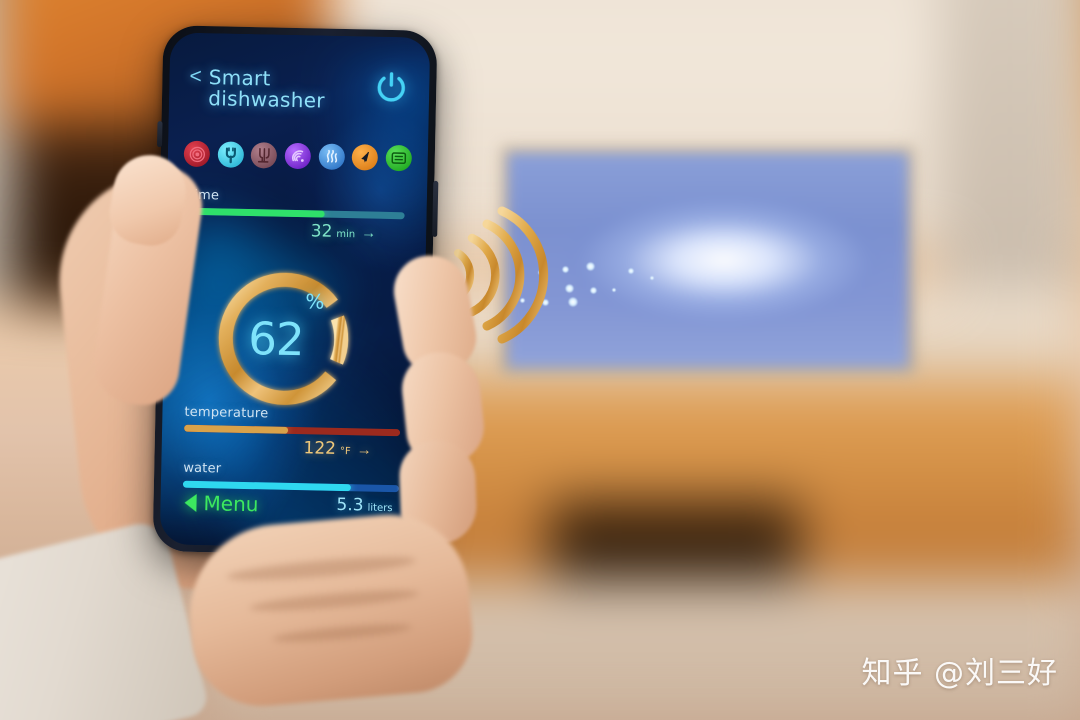 The height and width of the screenshot is (720, 1080). I want to click on watermark: 知乎 @刘三好, so click(959, 673).